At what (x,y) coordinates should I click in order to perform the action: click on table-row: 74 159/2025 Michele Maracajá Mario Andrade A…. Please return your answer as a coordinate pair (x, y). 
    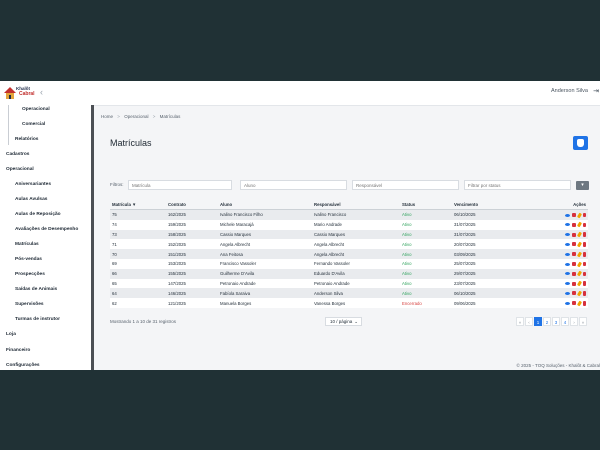
    Looking at the image, I should click on (349, 224).